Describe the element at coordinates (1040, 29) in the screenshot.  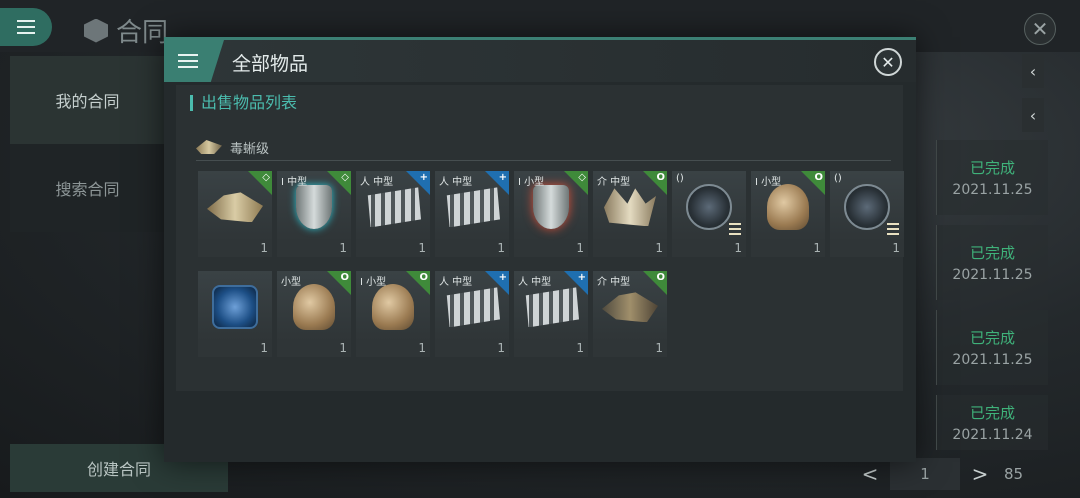
I see `page-close-button: ✕` at that location.